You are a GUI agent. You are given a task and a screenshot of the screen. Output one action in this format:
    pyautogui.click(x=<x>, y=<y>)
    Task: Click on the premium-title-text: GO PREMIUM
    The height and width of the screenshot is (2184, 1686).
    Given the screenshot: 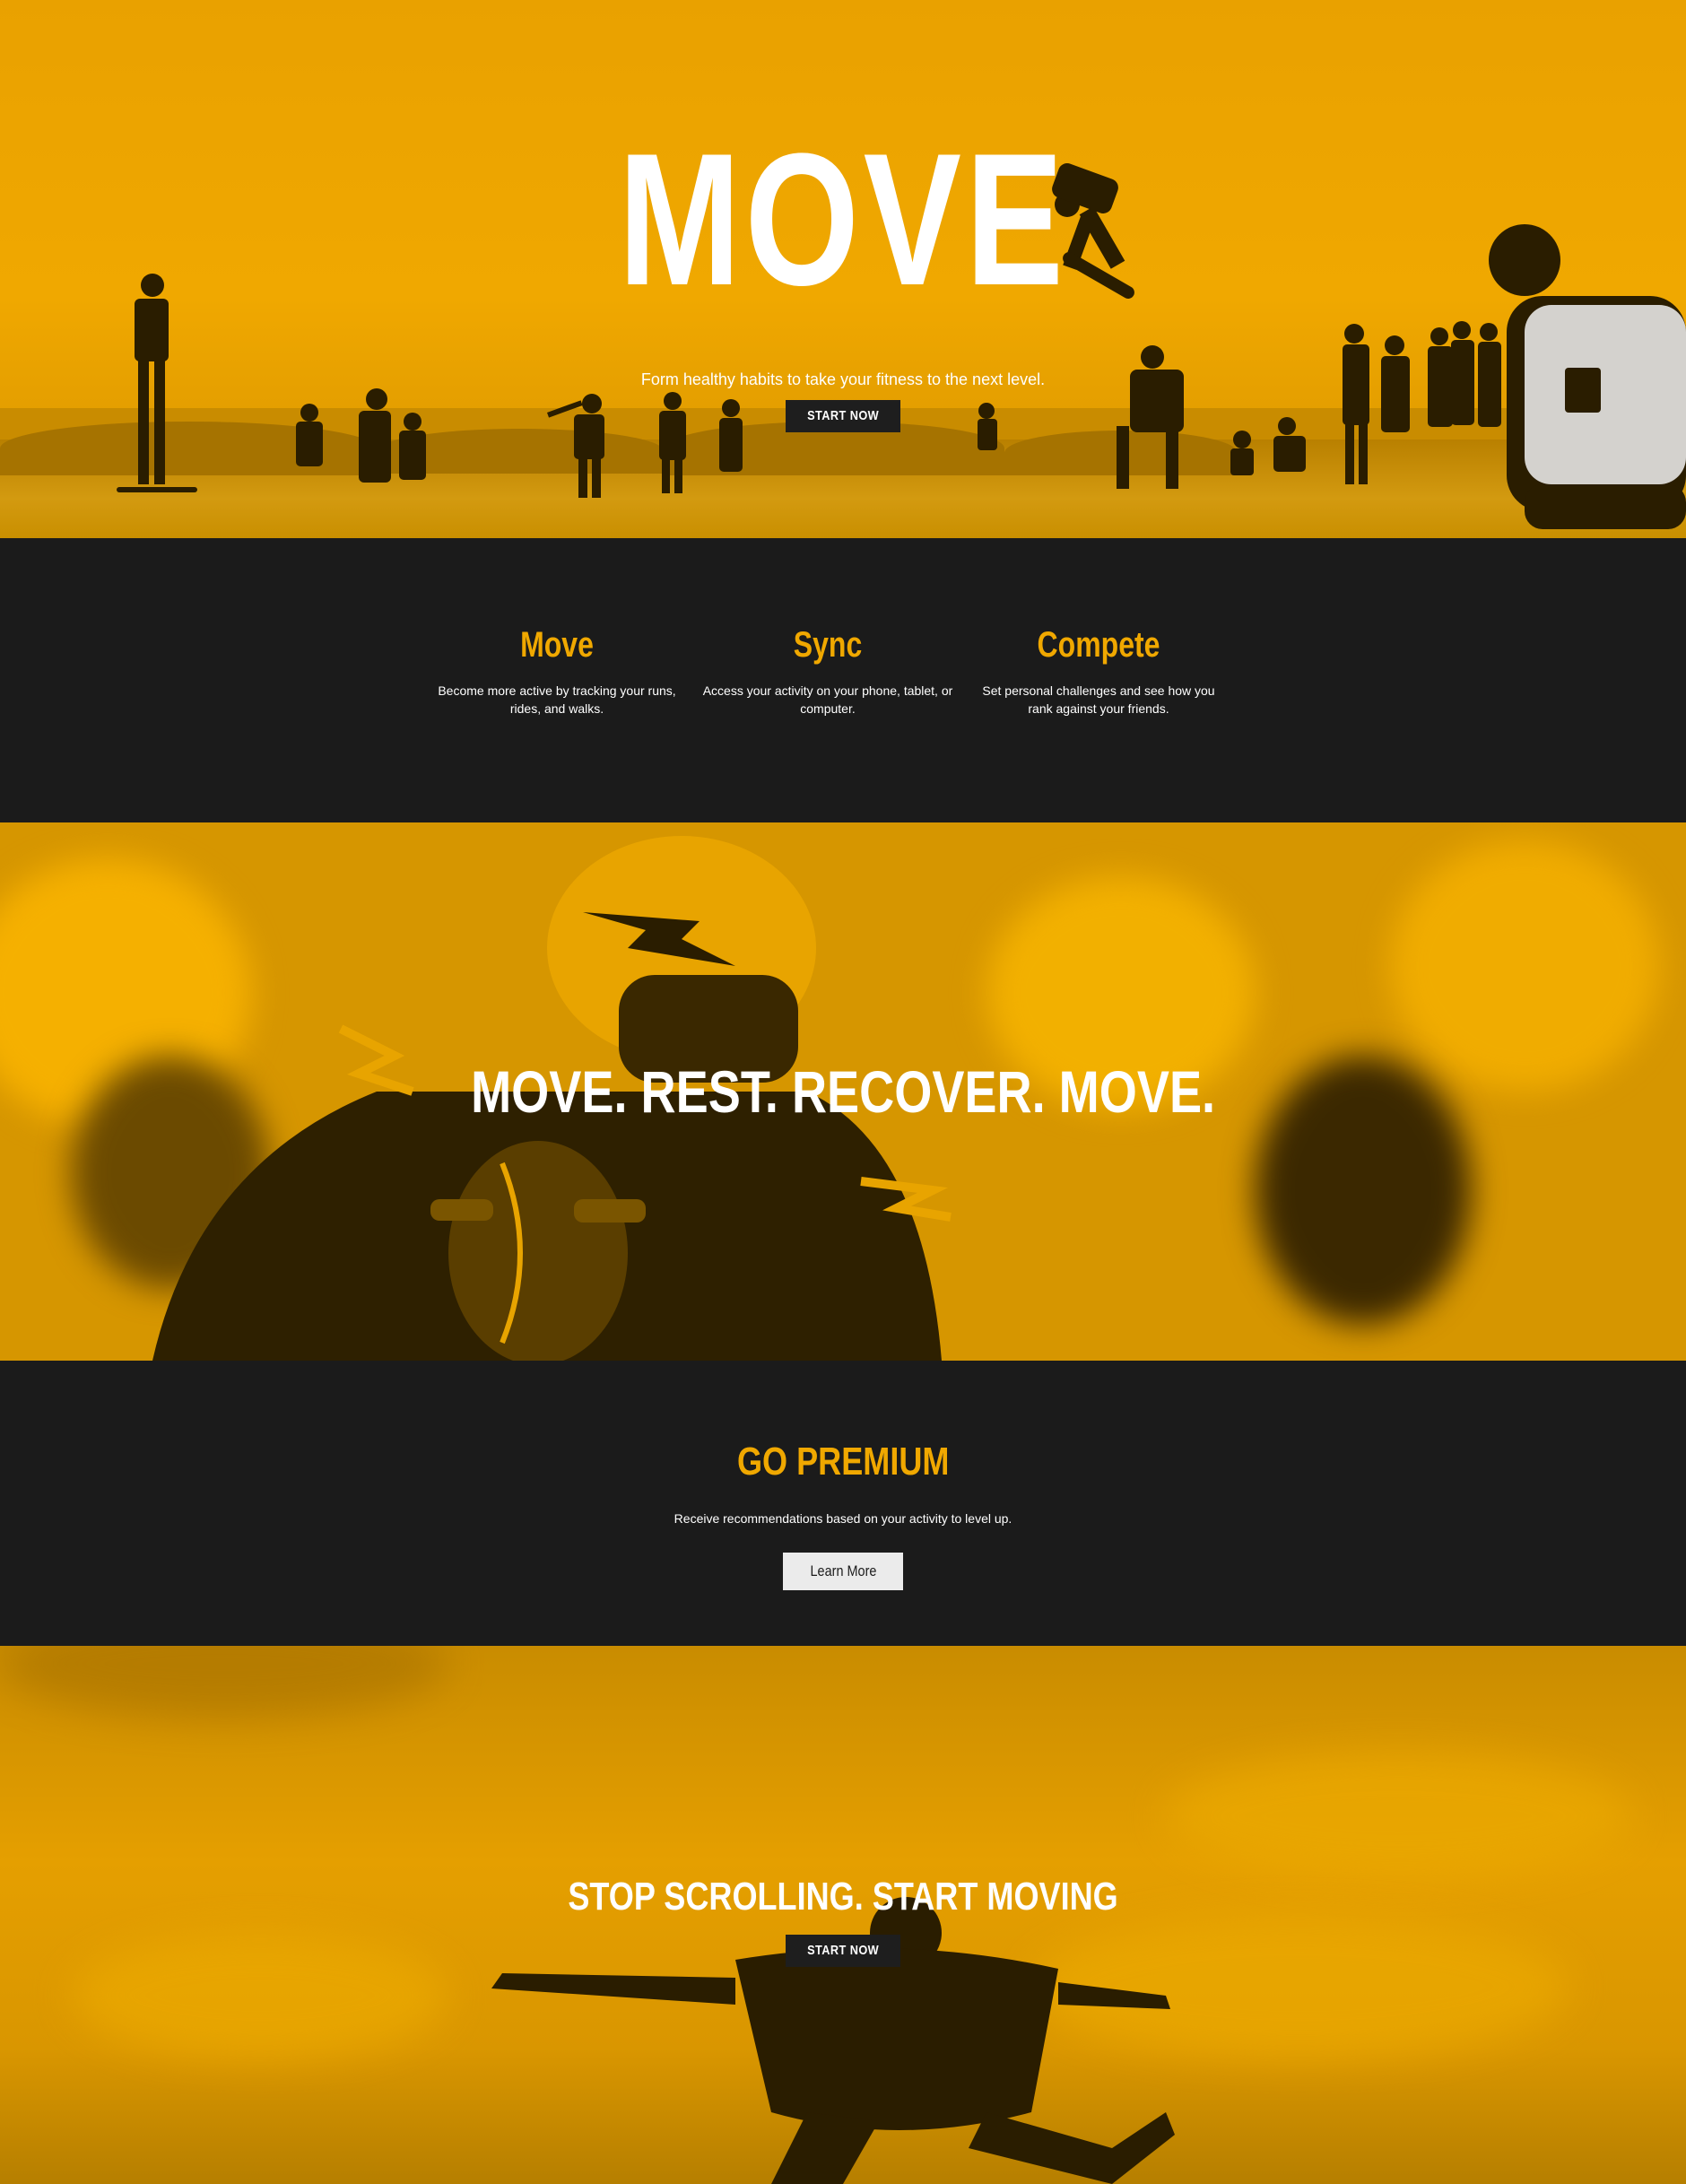 What is the action you would take?
    pyautogui.click(x=843, y=1462)
    